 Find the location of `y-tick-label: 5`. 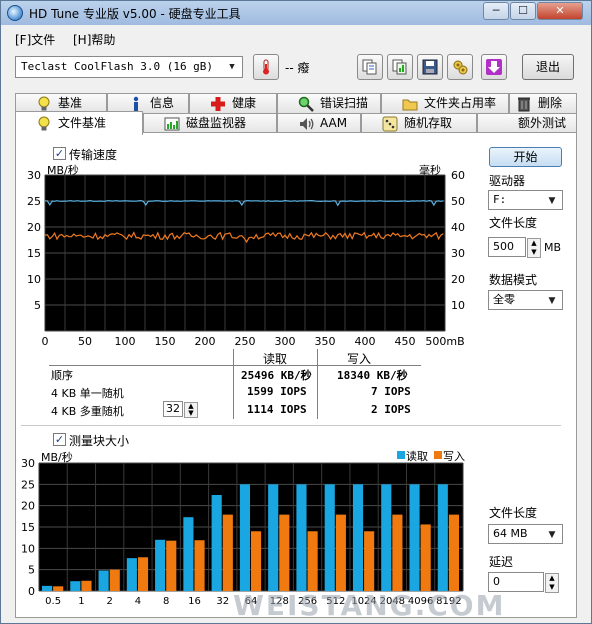

y-tick-label: 5 is located at coordinates (31, 570).